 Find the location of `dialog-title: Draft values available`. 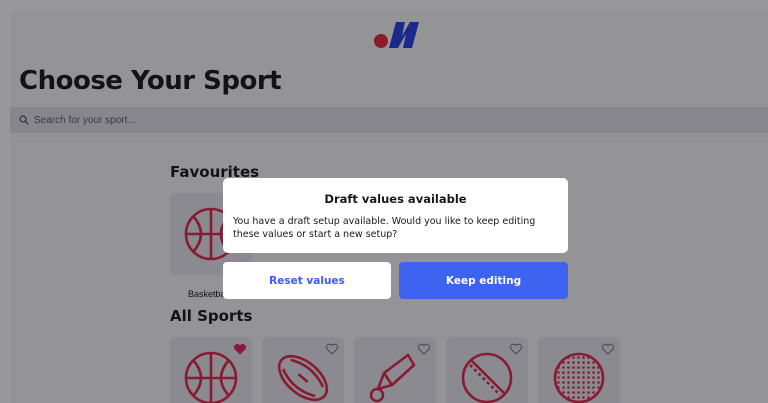

dialog-title: Draft values available is located at coordinates (395, 199).